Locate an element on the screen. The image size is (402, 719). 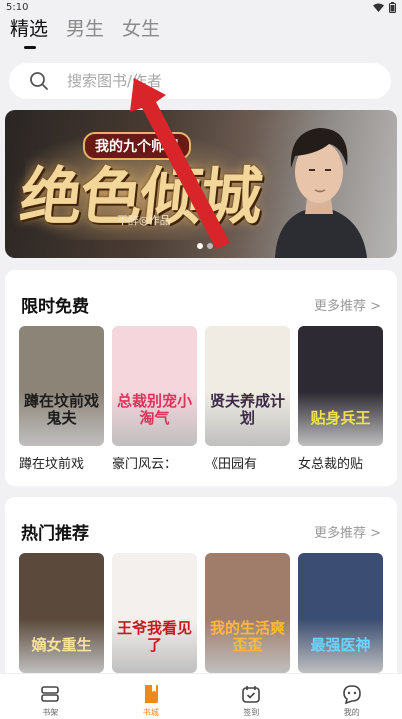
book-item: 嫡女重生 is located at coordinates (61, 613).